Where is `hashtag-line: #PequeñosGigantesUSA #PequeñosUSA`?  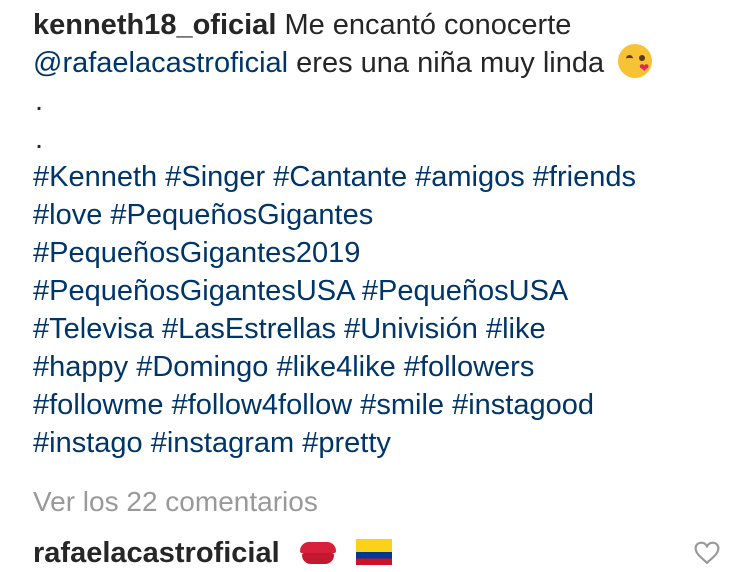 hashtag-line: #PequeñosGigantesUSA #PequeñosUSA is located at coordinates (383, 291).